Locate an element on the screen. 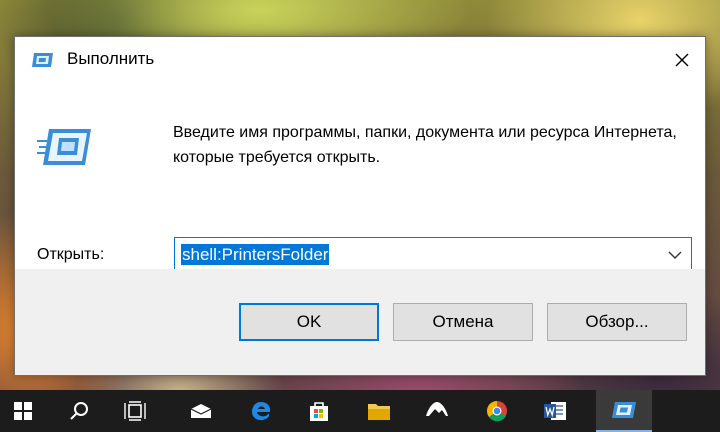 This screenshot has height=432, width=720. open-combobox: shell:PrintersFolder is located at coordinates (433, 254).